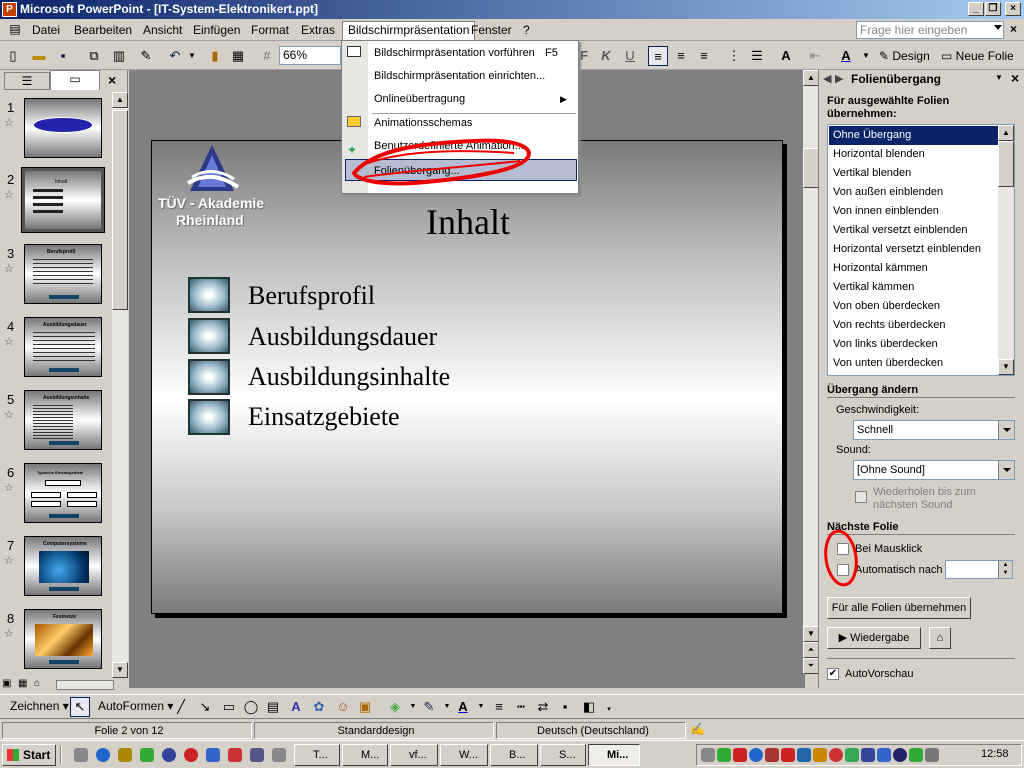 This screenshot has width=1024, height=768. What do you see at coordinates (395, 706) in the screenshot?
I see `fill-color-icon: ◈` at bounding box center [395, 706].